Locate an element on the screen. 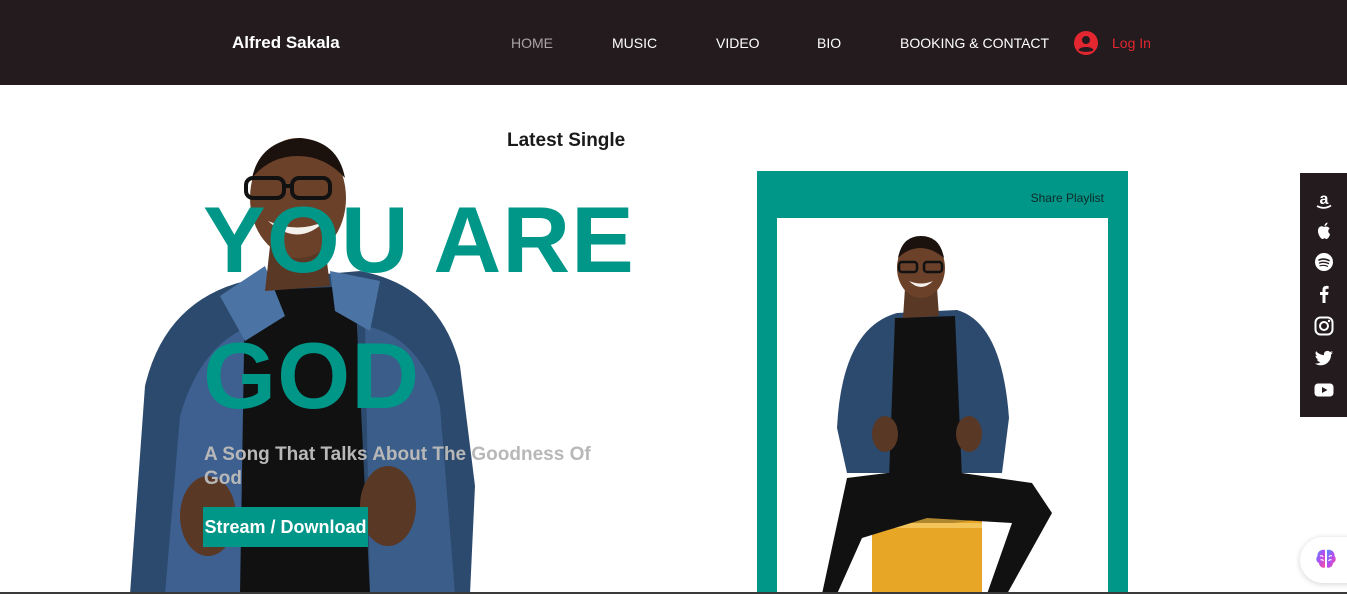  share-playlist-link: Share Playlist is located at coordinates (1067, 198).